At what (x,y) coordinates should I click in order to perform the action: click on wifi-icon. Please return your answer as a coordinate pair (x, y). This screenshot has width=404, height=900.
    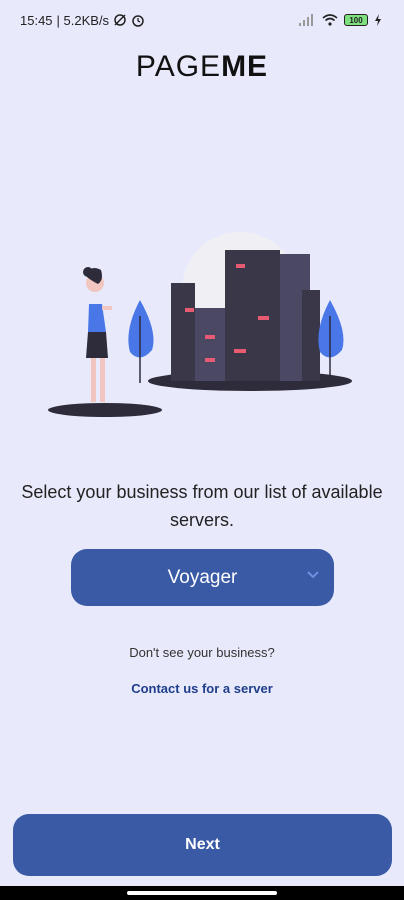
    Looking at the image, I should click on (330, 20).